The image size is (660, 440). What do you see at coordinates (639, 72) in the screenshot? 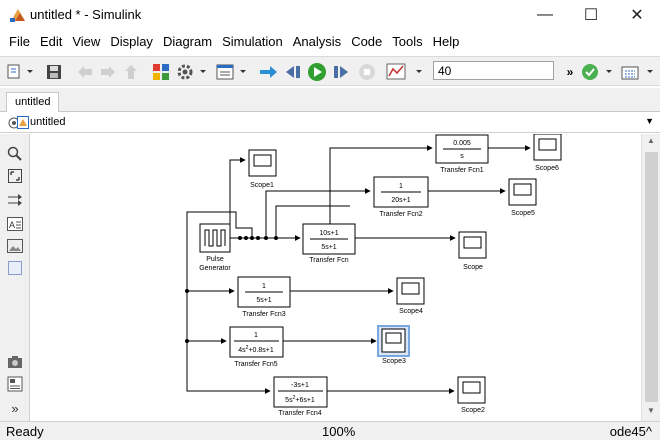
I see `build-model-button` at bounding box center [639, 72].